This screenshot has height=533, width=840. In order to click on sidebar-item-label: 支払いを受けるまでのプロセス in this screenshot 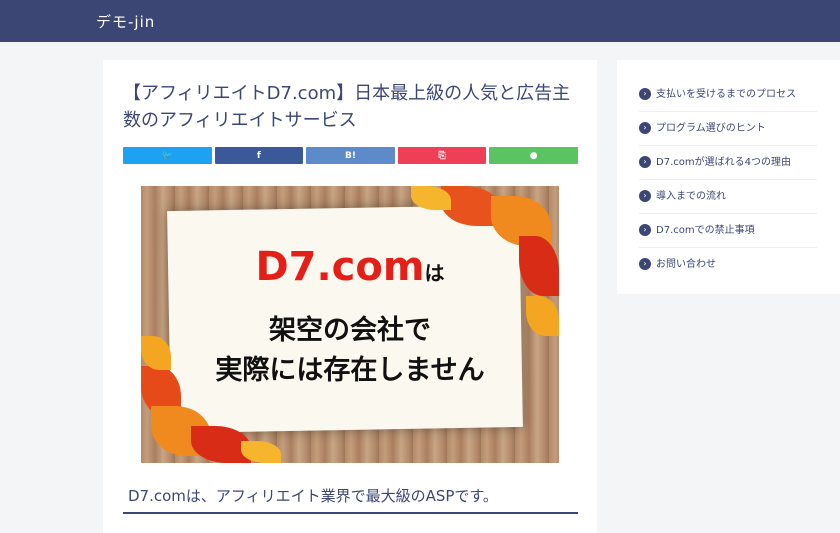, I will do `click(726, 94)`.